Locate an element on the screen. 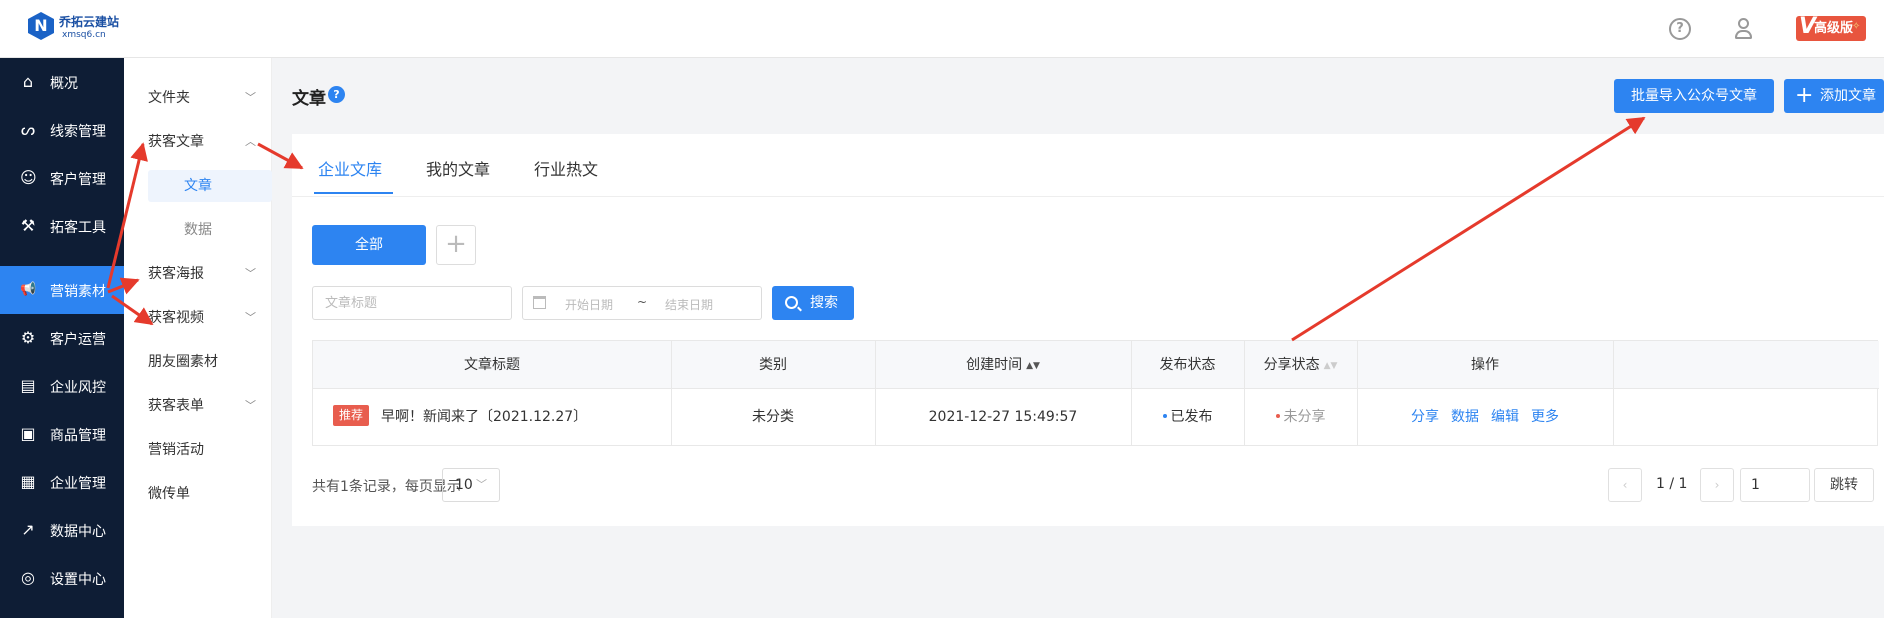 This screenshot has height=618, width=1884. brand-domain: xmsq6.cn is located at coordinates (84, 35).